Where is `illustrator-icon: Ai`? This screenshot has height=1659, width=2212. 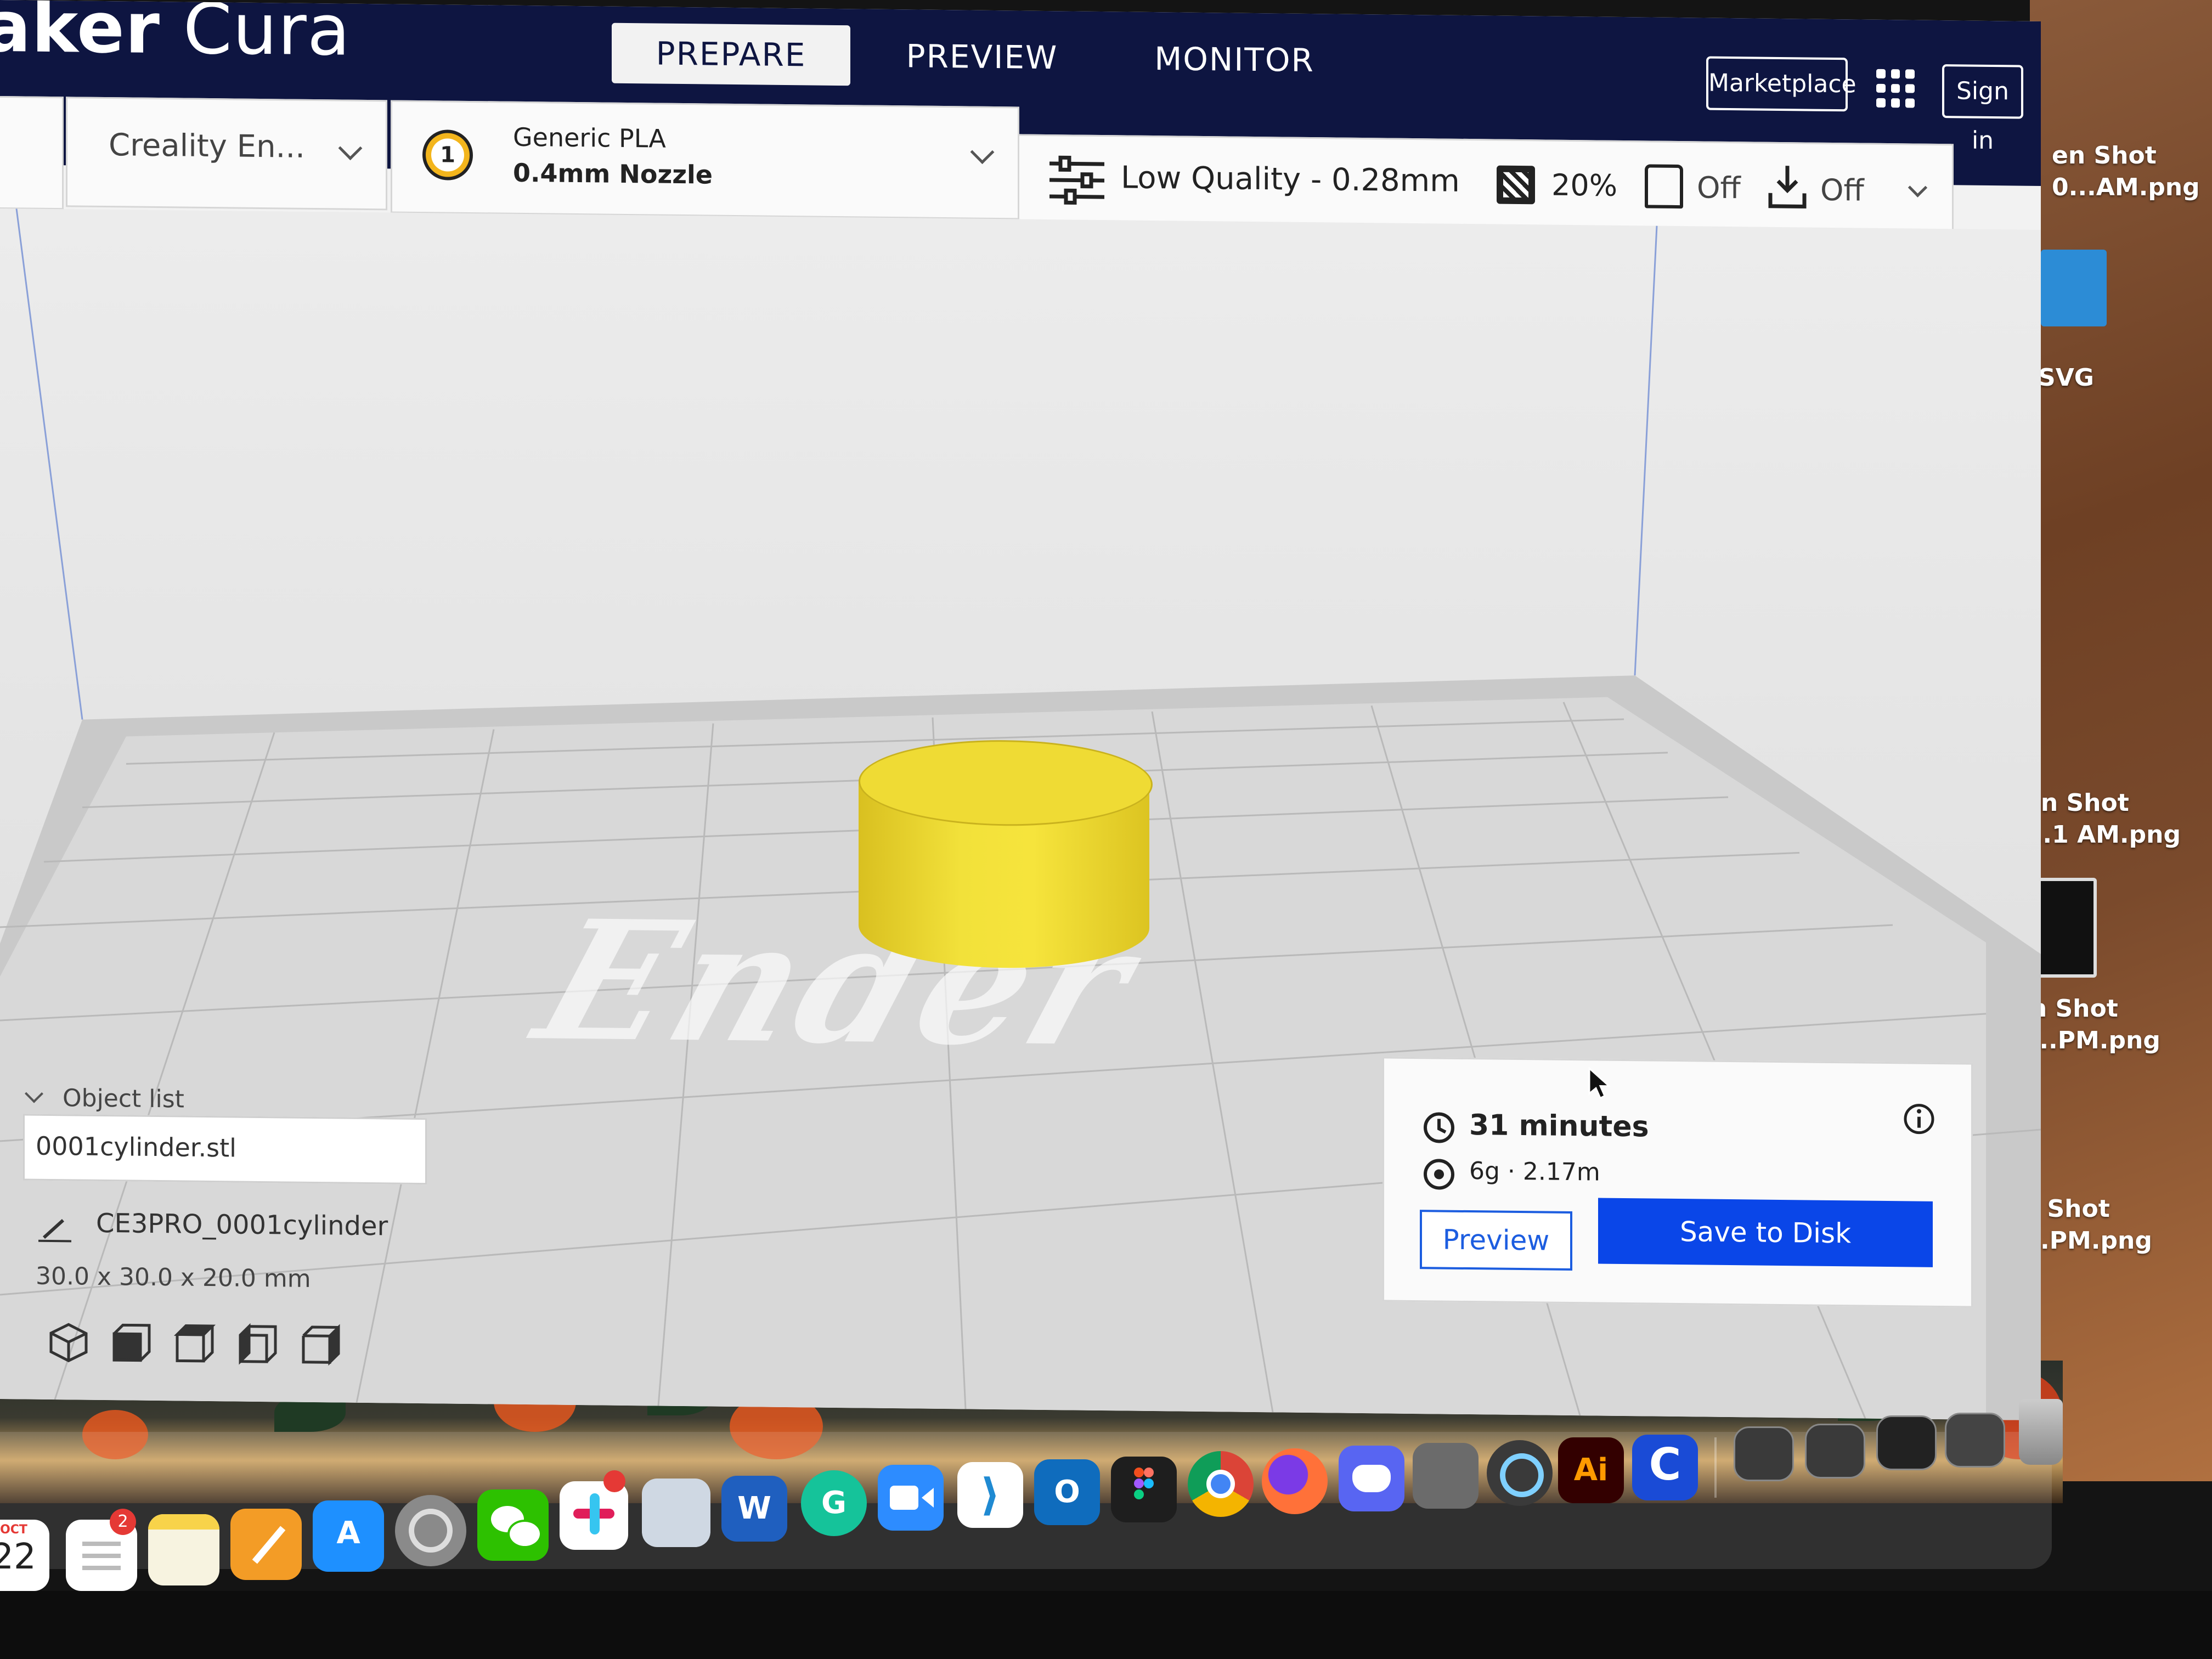 illustrator-icon: Ai is located at coordinates (1591, 1470).